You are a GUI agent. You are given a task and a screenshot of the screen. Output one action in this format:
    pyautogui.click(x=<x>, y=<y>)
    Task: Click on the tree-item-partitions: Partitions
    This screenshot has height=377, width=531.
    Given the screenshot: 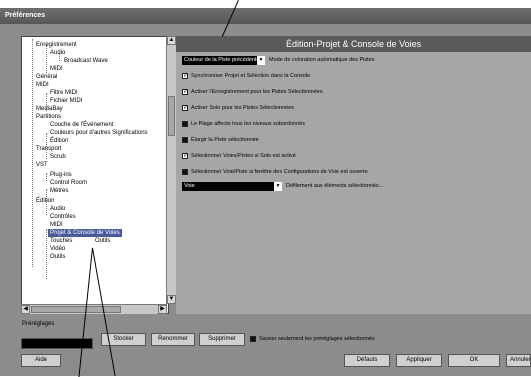 What is the action you would take?
    pyautogui.click(x=48, y=117)
    